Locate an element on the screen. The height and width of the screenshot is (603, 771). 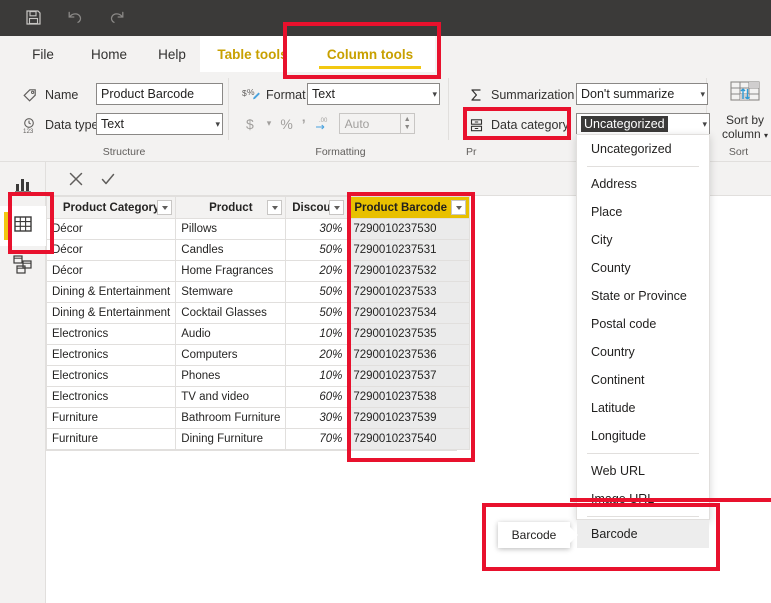
cell-r9-c3: 7290010237539 is located at coordinates (409, 418).